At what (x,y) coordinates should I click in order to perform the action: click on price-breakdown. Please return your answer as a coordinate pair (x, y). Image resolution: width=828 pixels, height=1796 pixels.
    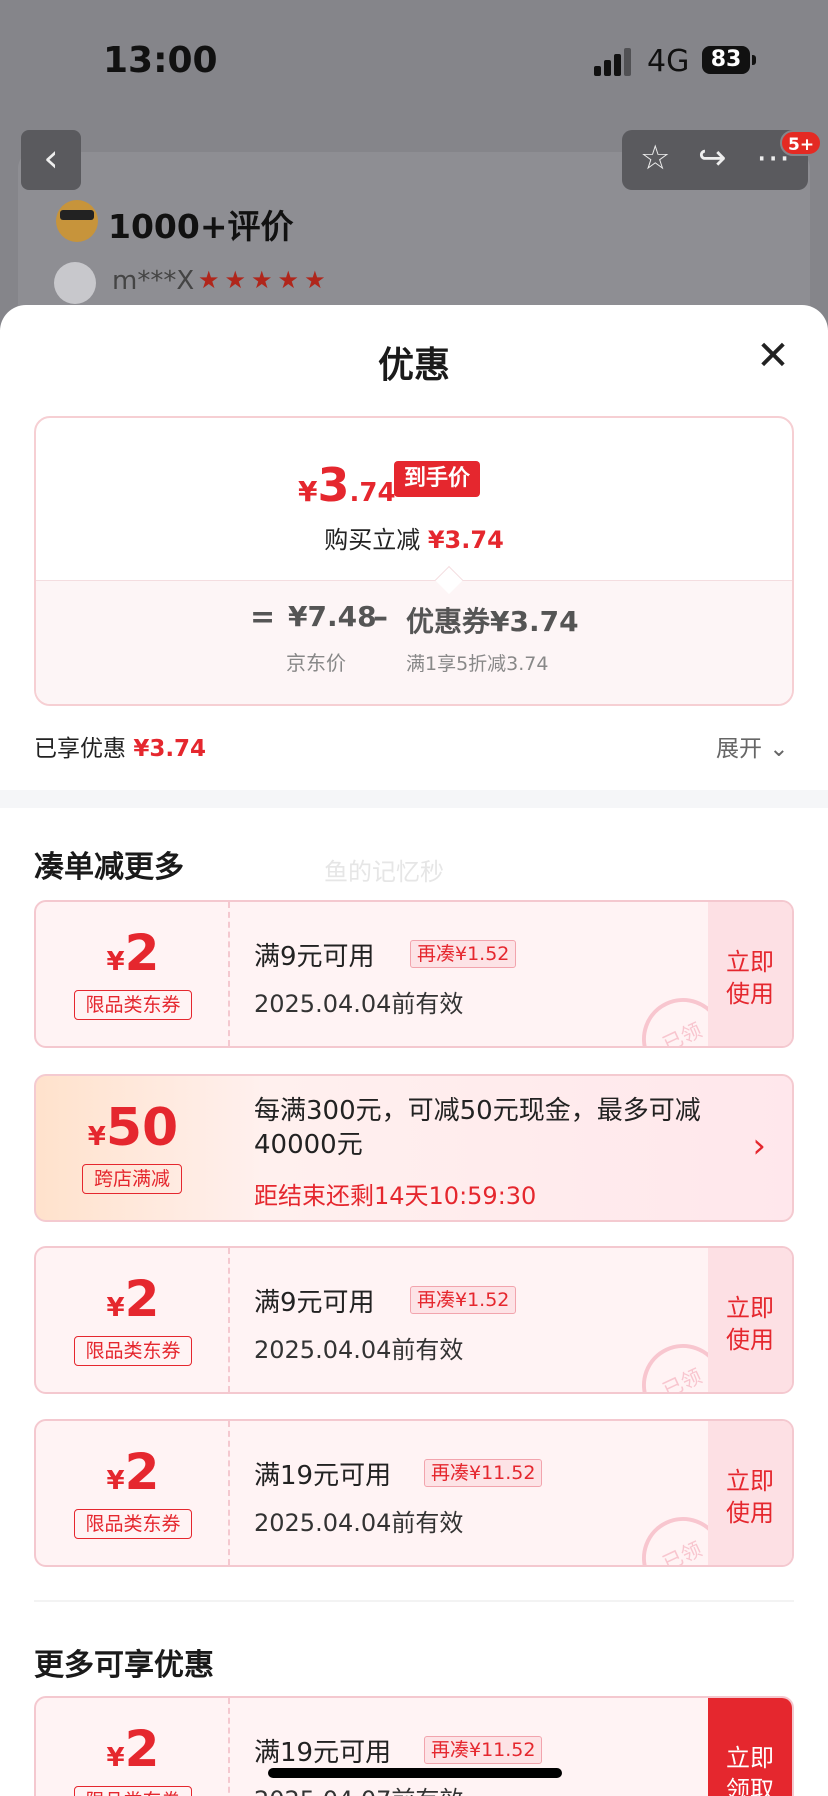
    Looking at the image, I should click on (414, 642).